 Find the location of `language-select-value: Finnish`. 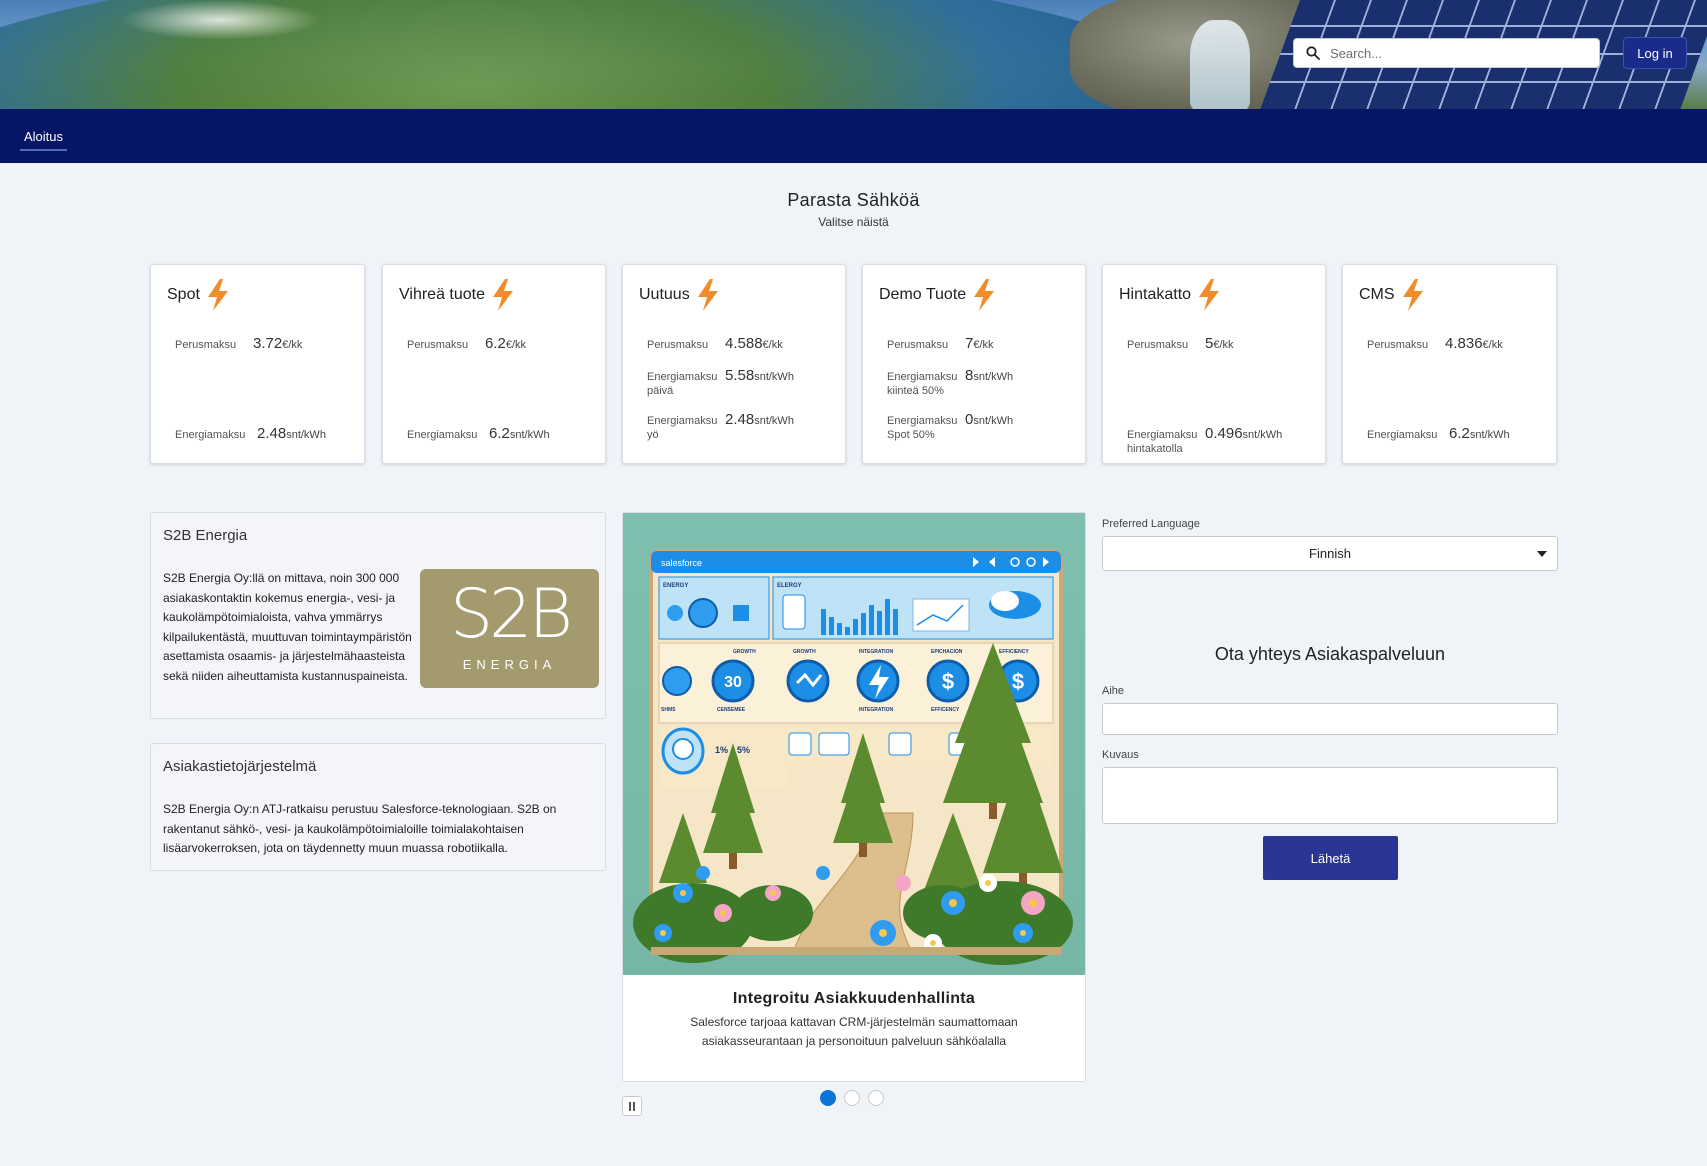

language-select-value: Finnish is located at coordinates (1330, 553).